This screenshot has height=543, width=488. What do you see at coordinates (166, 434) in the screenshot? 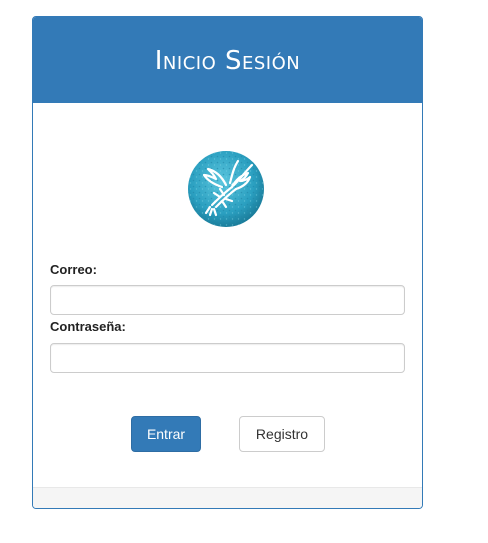
I see `login-button: Entrar` at bounding box center [166, 434].